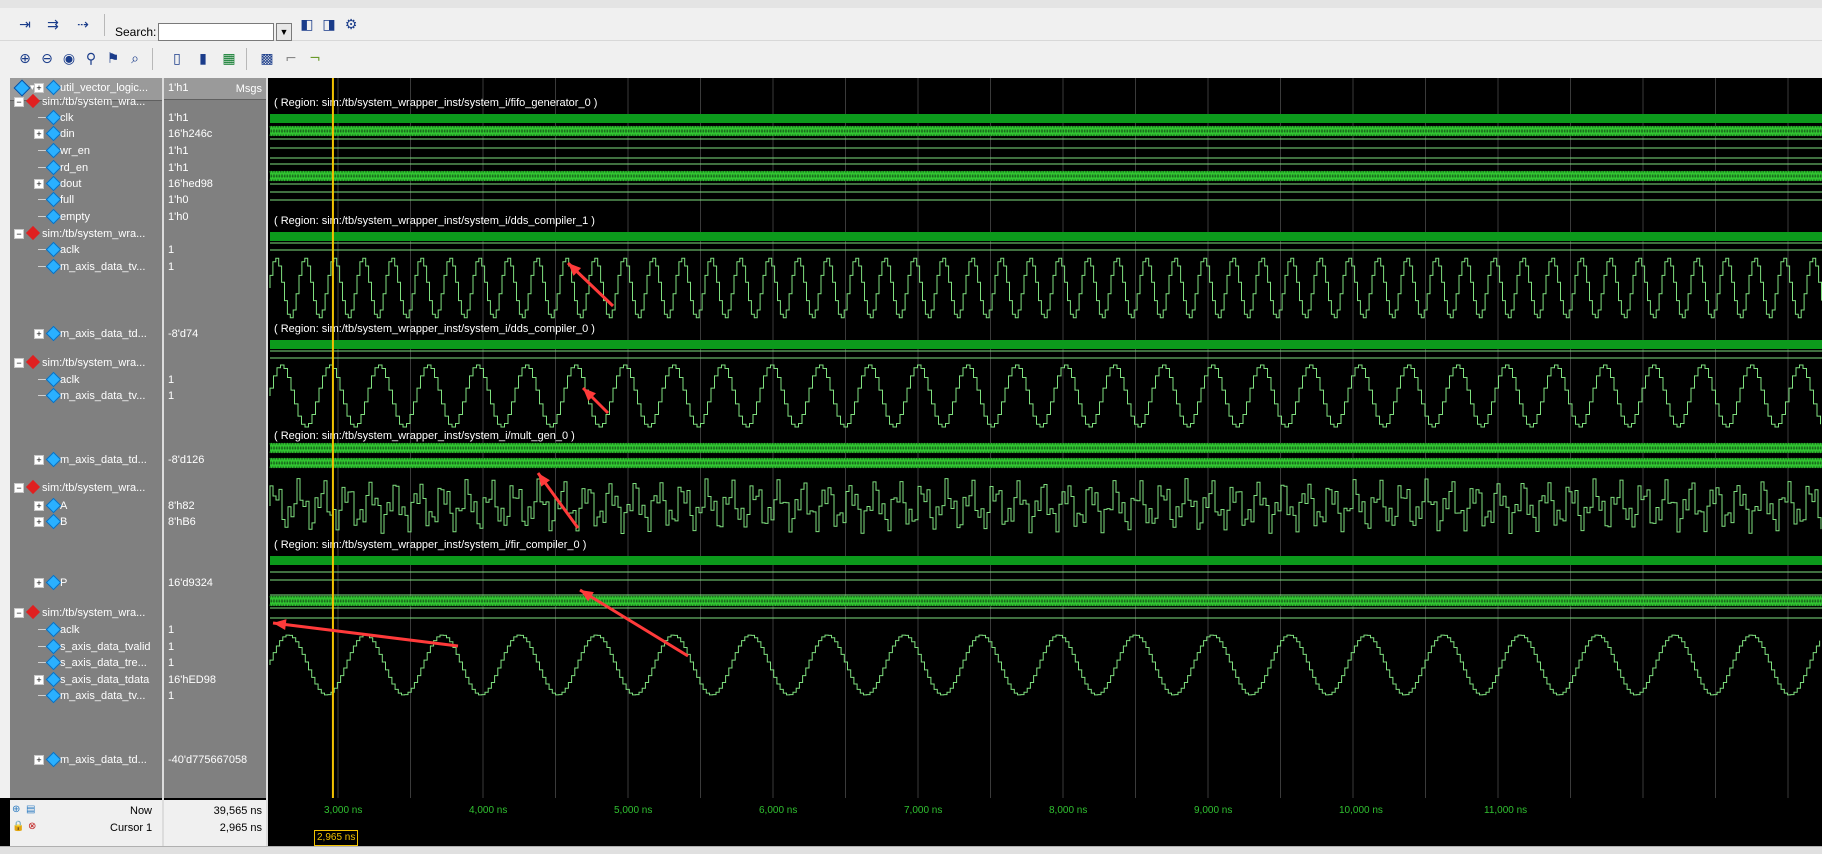  What do you see at coordinates (284, 32) in the screenshot?
I see `search-dropdown-icon: ▼` at bounding box center [284, 32].